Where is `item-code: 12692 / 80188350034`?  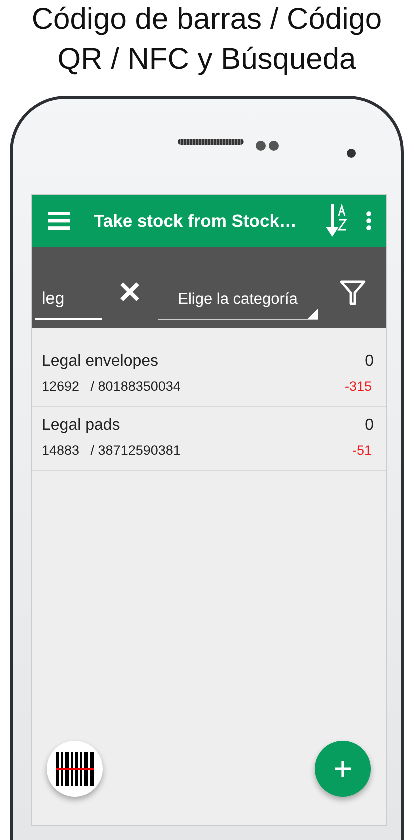
item-code: 12692 / 80188350034 is located at coordinates (111, 386).